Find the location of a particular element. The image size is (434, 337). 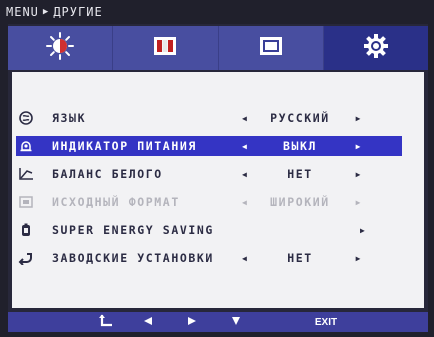

left-button is located at coordinates (148, 322).